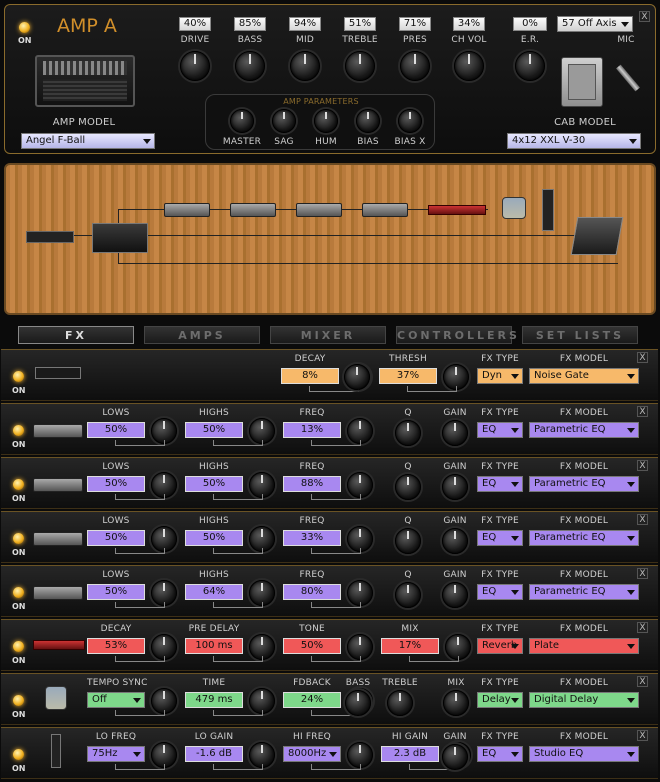  What do you see at coordinates (116, 646) in the screenshot?
I see `fx-param-value: 53%` at bounding box center [116, 646].